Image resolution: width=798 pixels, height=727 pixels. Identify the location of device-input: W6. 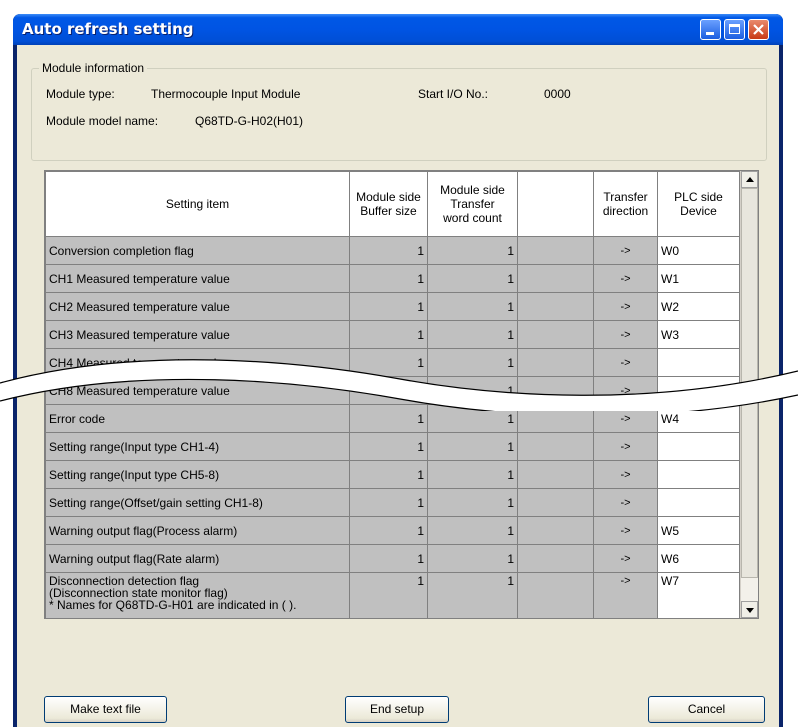
(698, 558).